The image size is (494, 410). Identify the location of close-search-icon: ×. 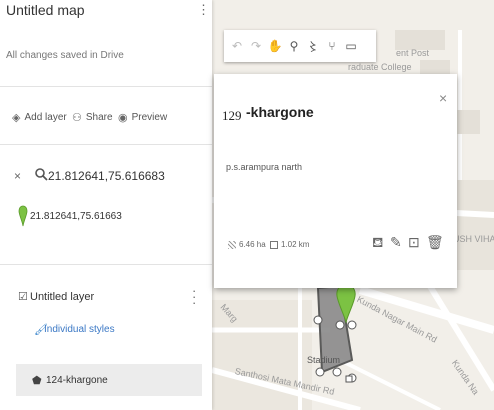
(17, 176).